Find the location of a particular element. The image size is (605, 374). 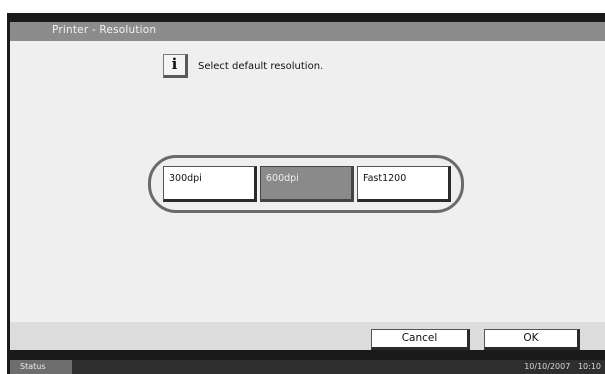

info-icon: i is located at coordinates (175, 66).